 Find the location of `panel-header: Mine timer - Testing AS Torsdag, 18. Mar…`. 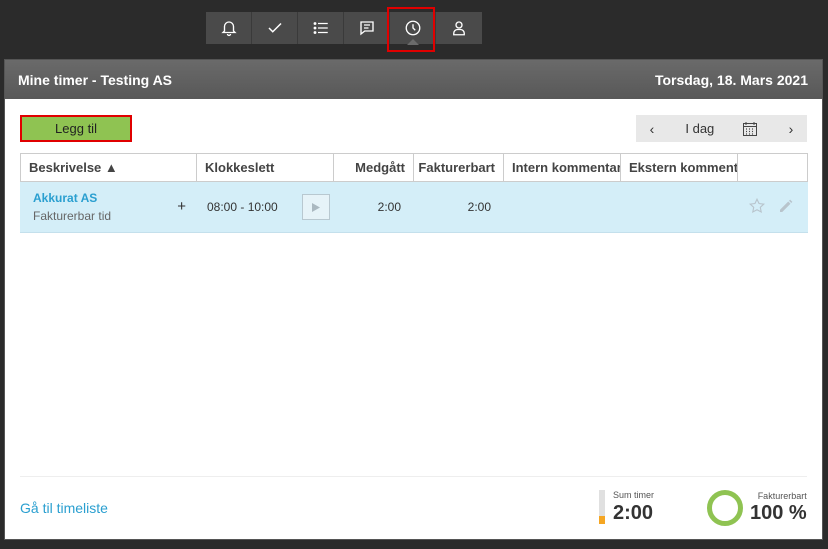

panel-header: Mine timer - Testing AS Torsdag, 18. Mar… is located at coordinates (413, 79).